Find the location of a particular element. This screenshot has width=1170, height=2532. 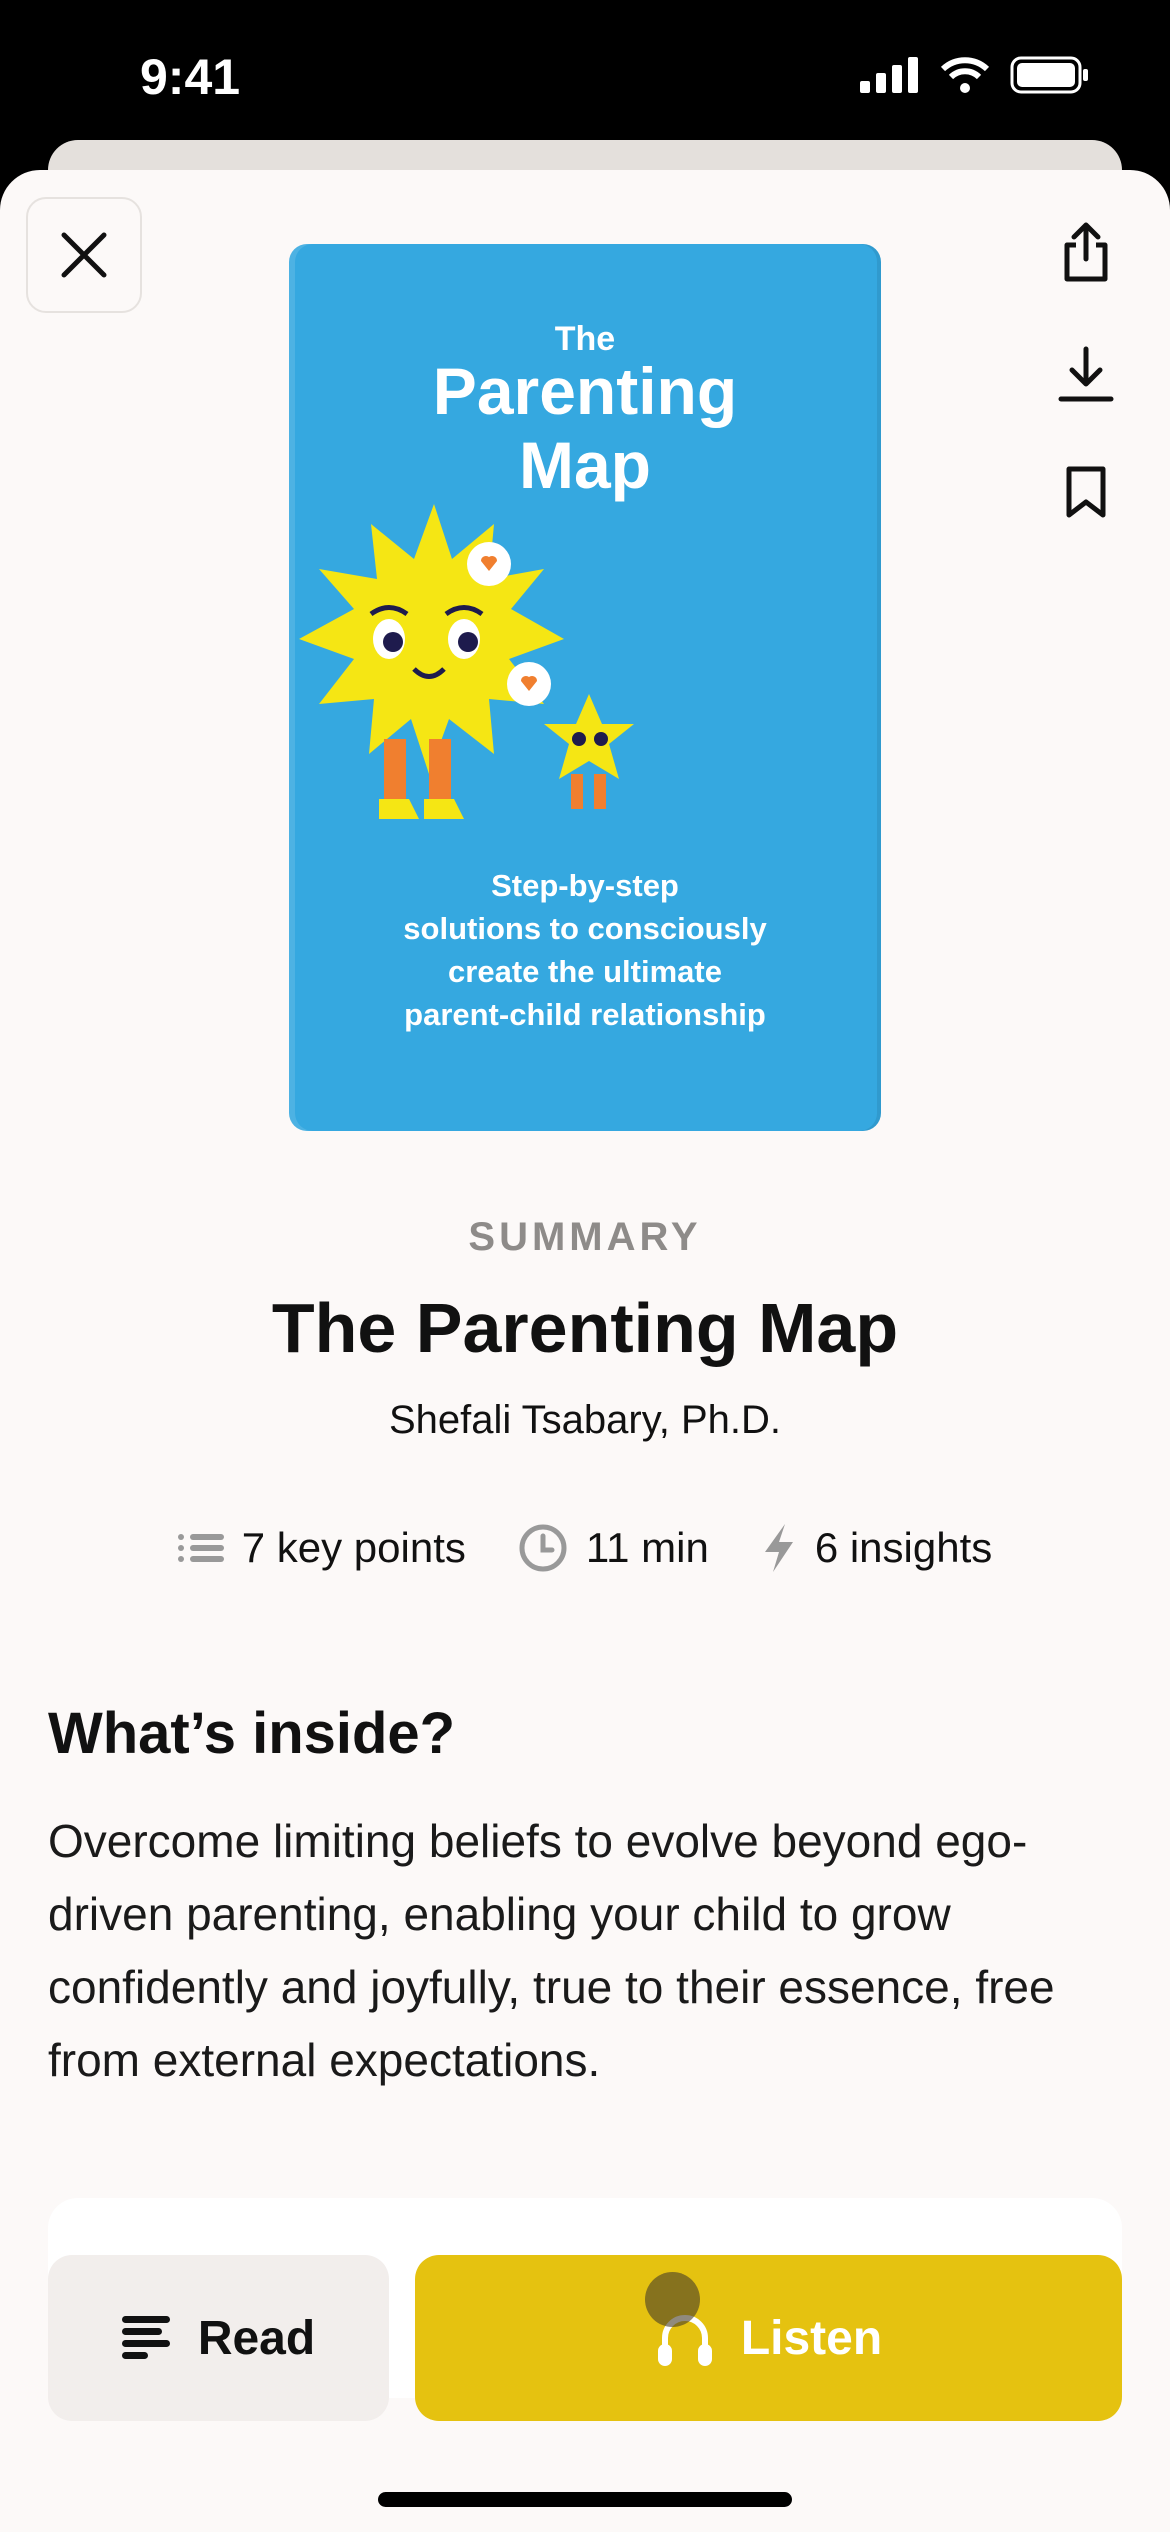

status-time: 9:41 is located at coordinates (190, 77).